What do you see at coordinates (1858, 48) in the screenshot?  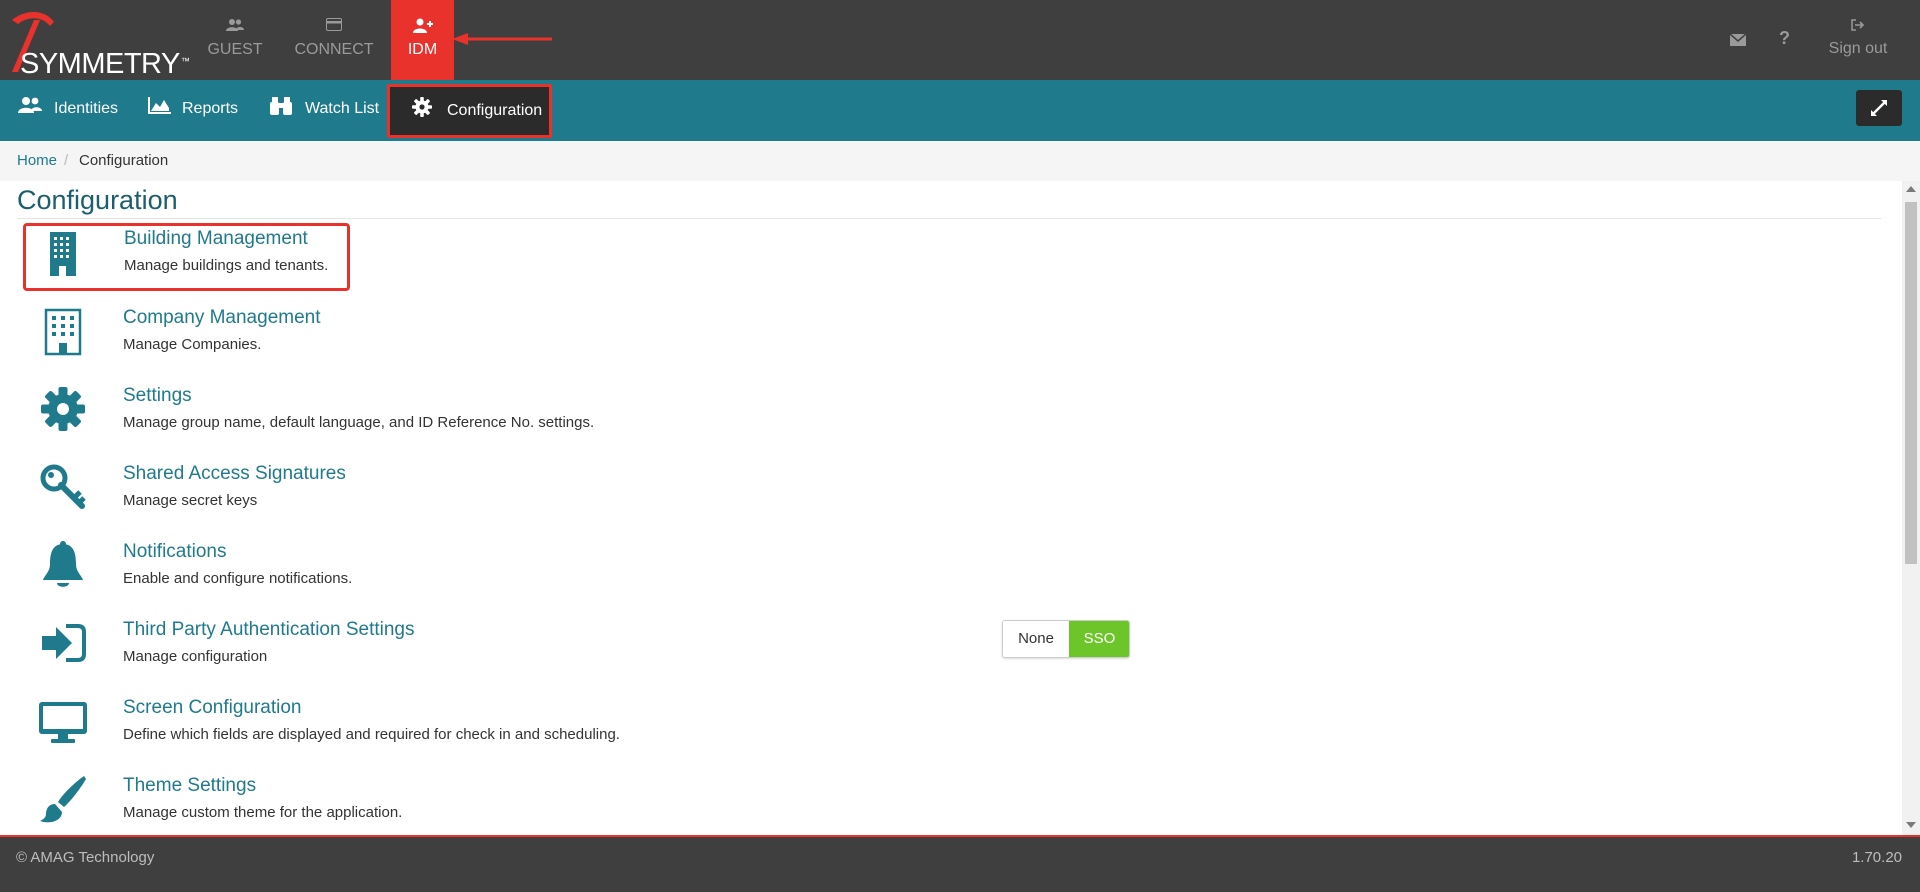 I see `sign-out-label: Sign out` at bounding box center [1858, 48].